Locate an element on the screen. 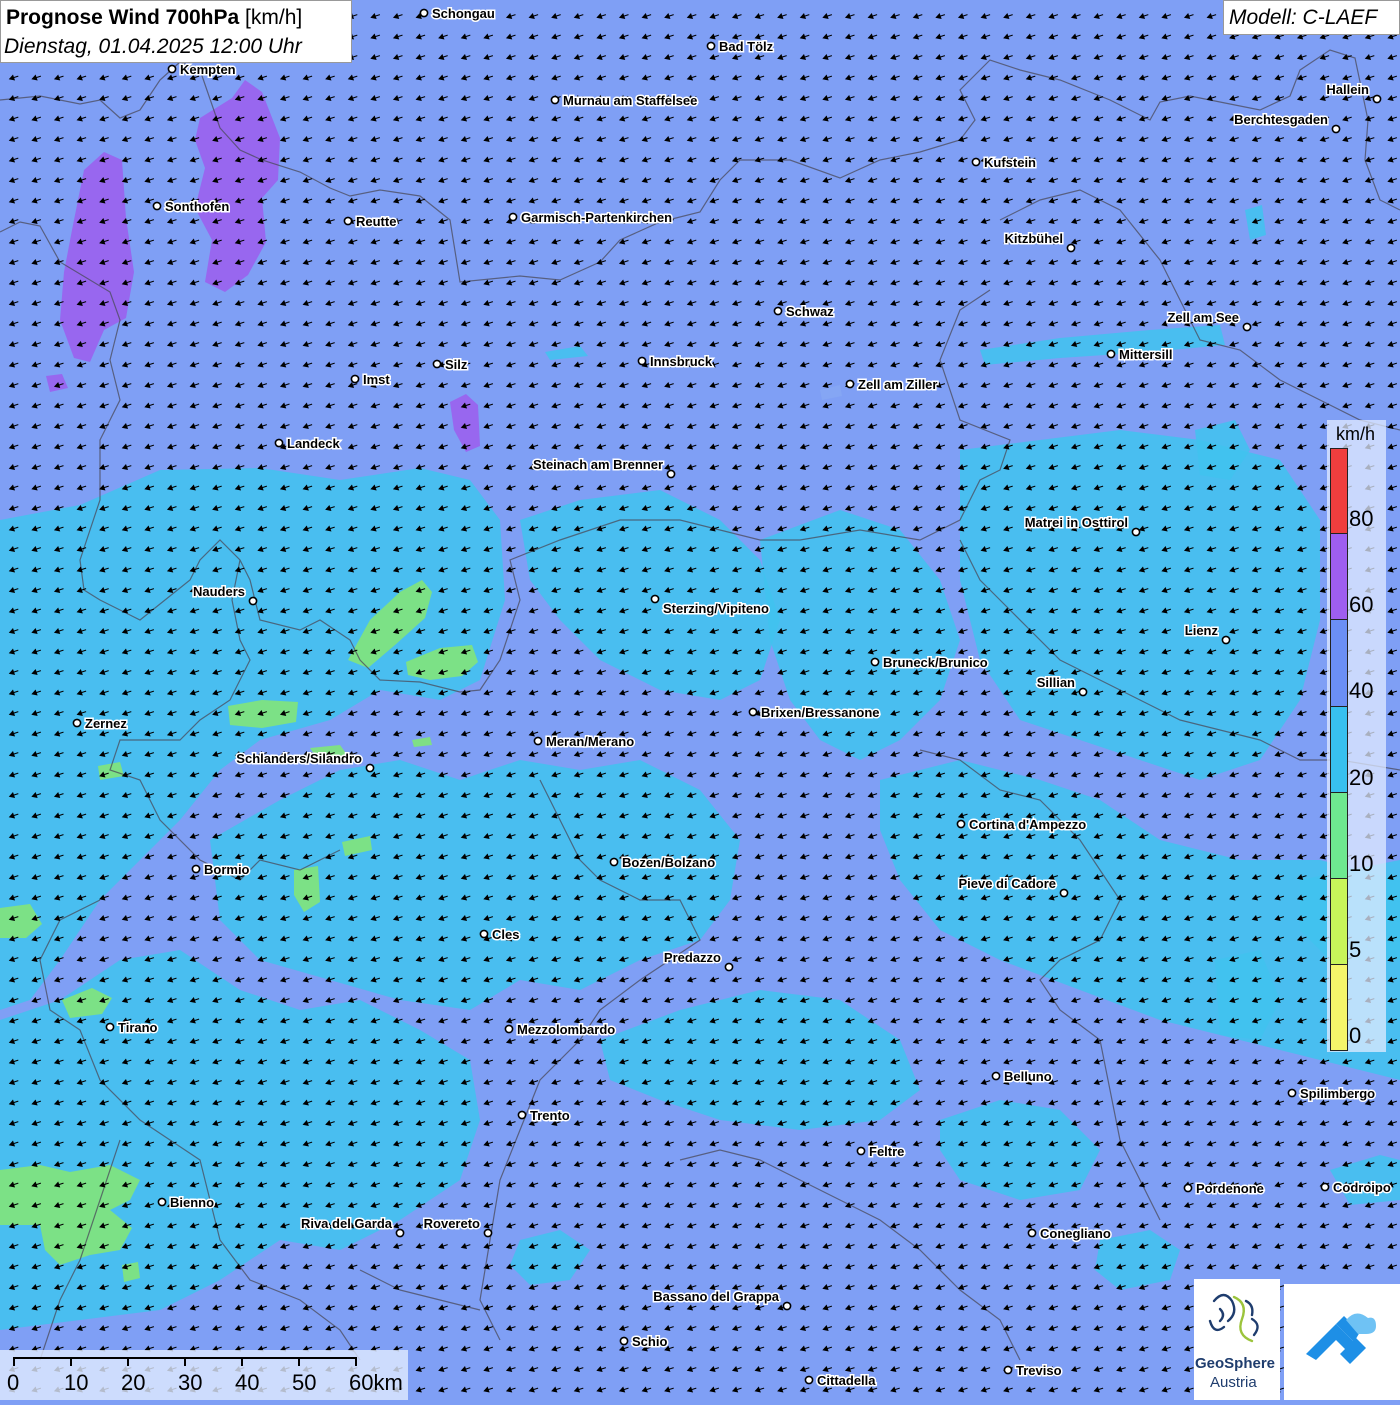 Image resolution: width=1400 pixels, height=1405 pixels. city-marker: Meran/Merano is located at coordinates (584, 742).